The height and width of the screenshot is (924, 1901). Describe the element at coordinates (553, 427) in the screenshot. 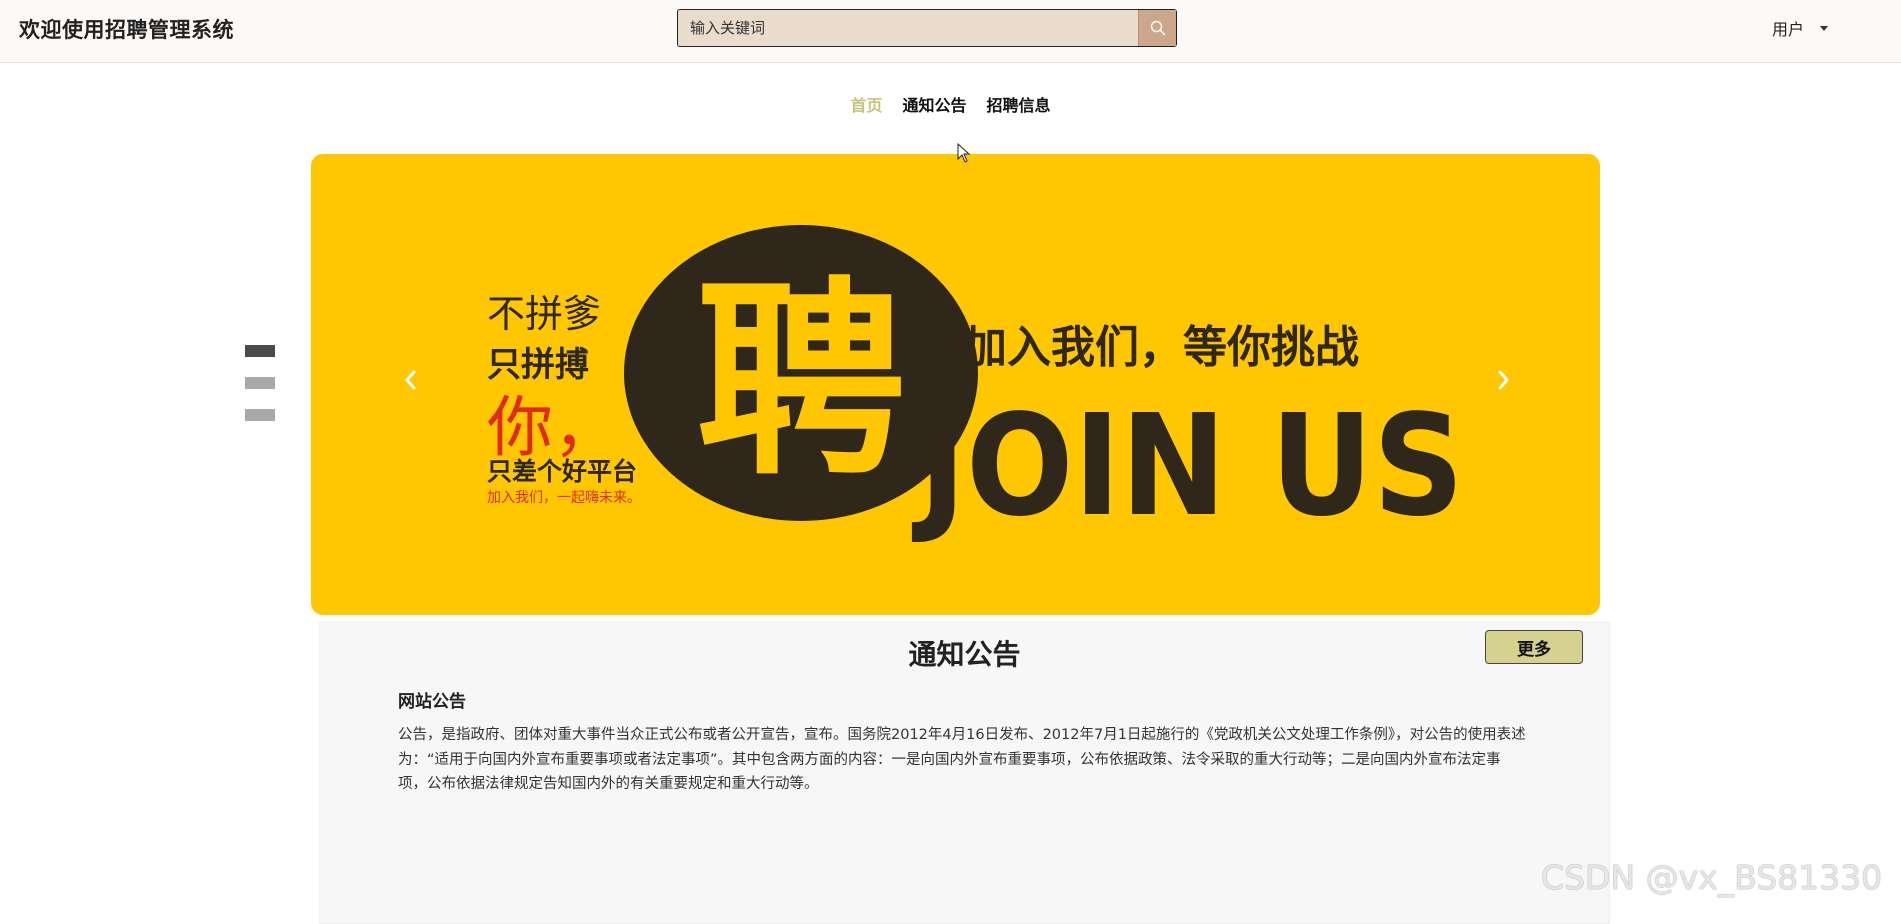

I see `banner-line-3: 你，` at that location.